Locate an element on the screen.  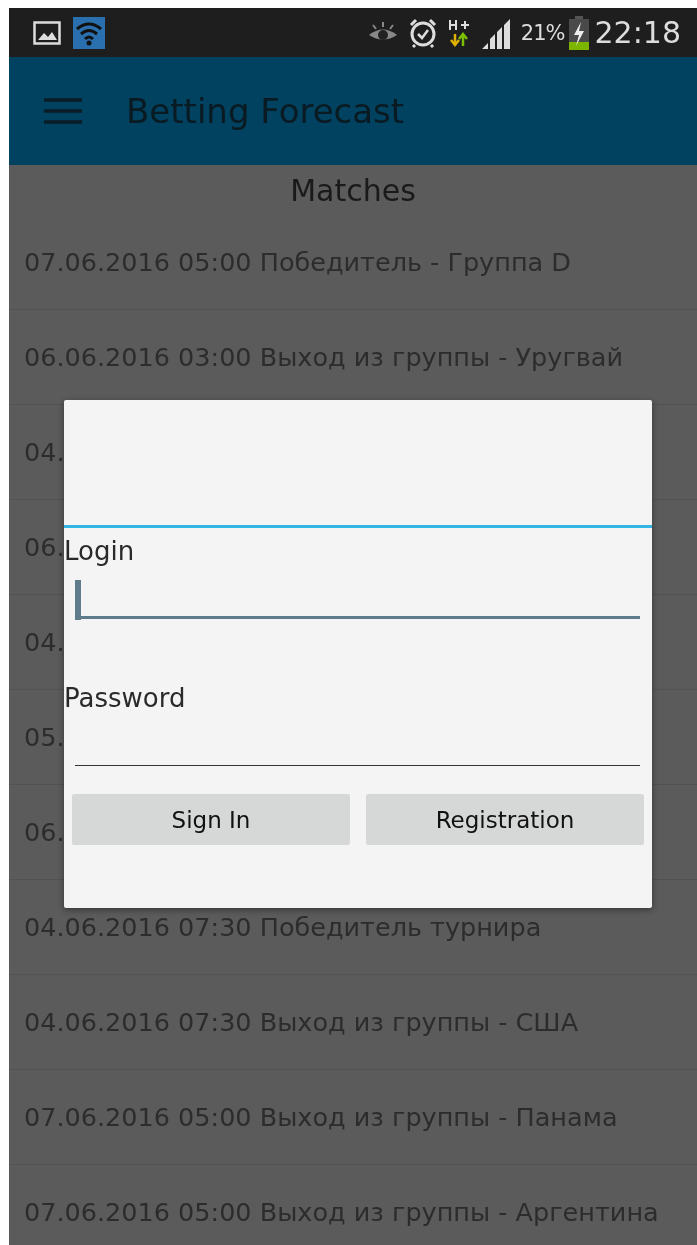
wifi-icon is located at coordinates (89, 32).